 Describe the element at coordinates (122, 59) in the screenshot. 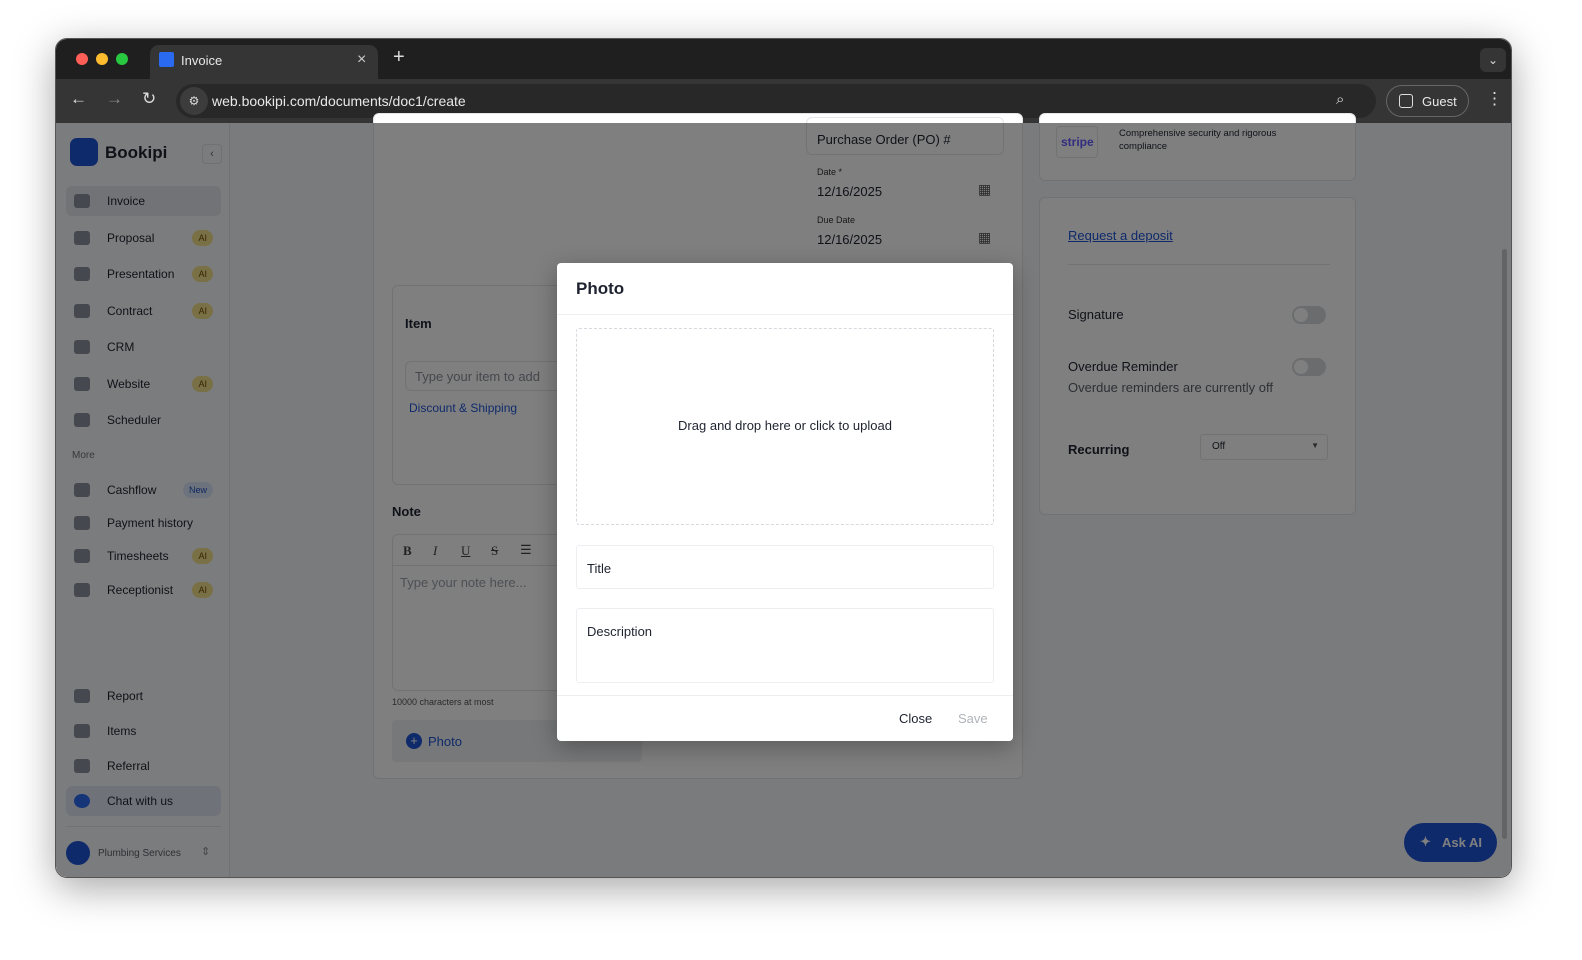

I see `maximize-window-button` at that location.